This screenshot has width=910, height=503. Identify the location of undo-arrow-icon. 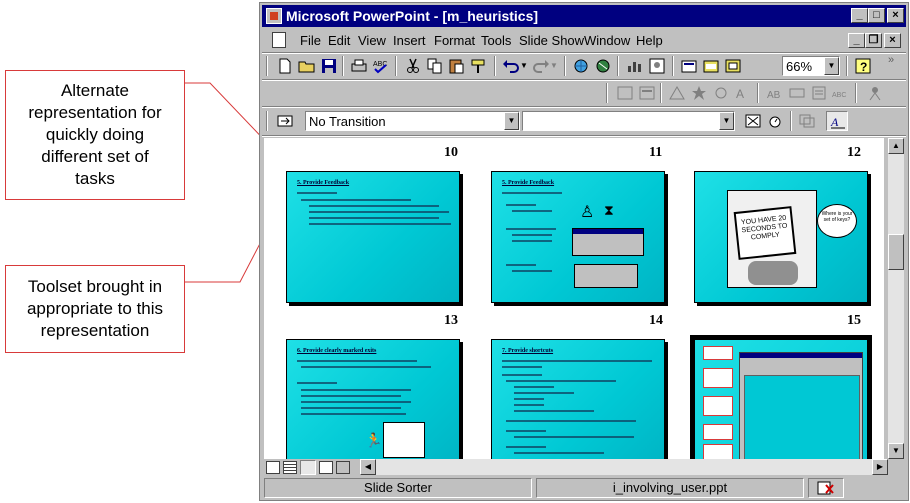
(511, 66).